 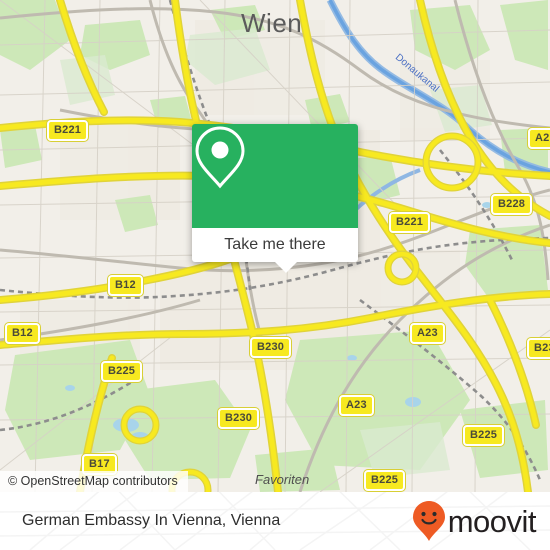 What do you see at coordinates (151, 520) in the screenshot?
I see `place-title: German Embassy In Vienna, Vienna` at bounding box center [151, 520].